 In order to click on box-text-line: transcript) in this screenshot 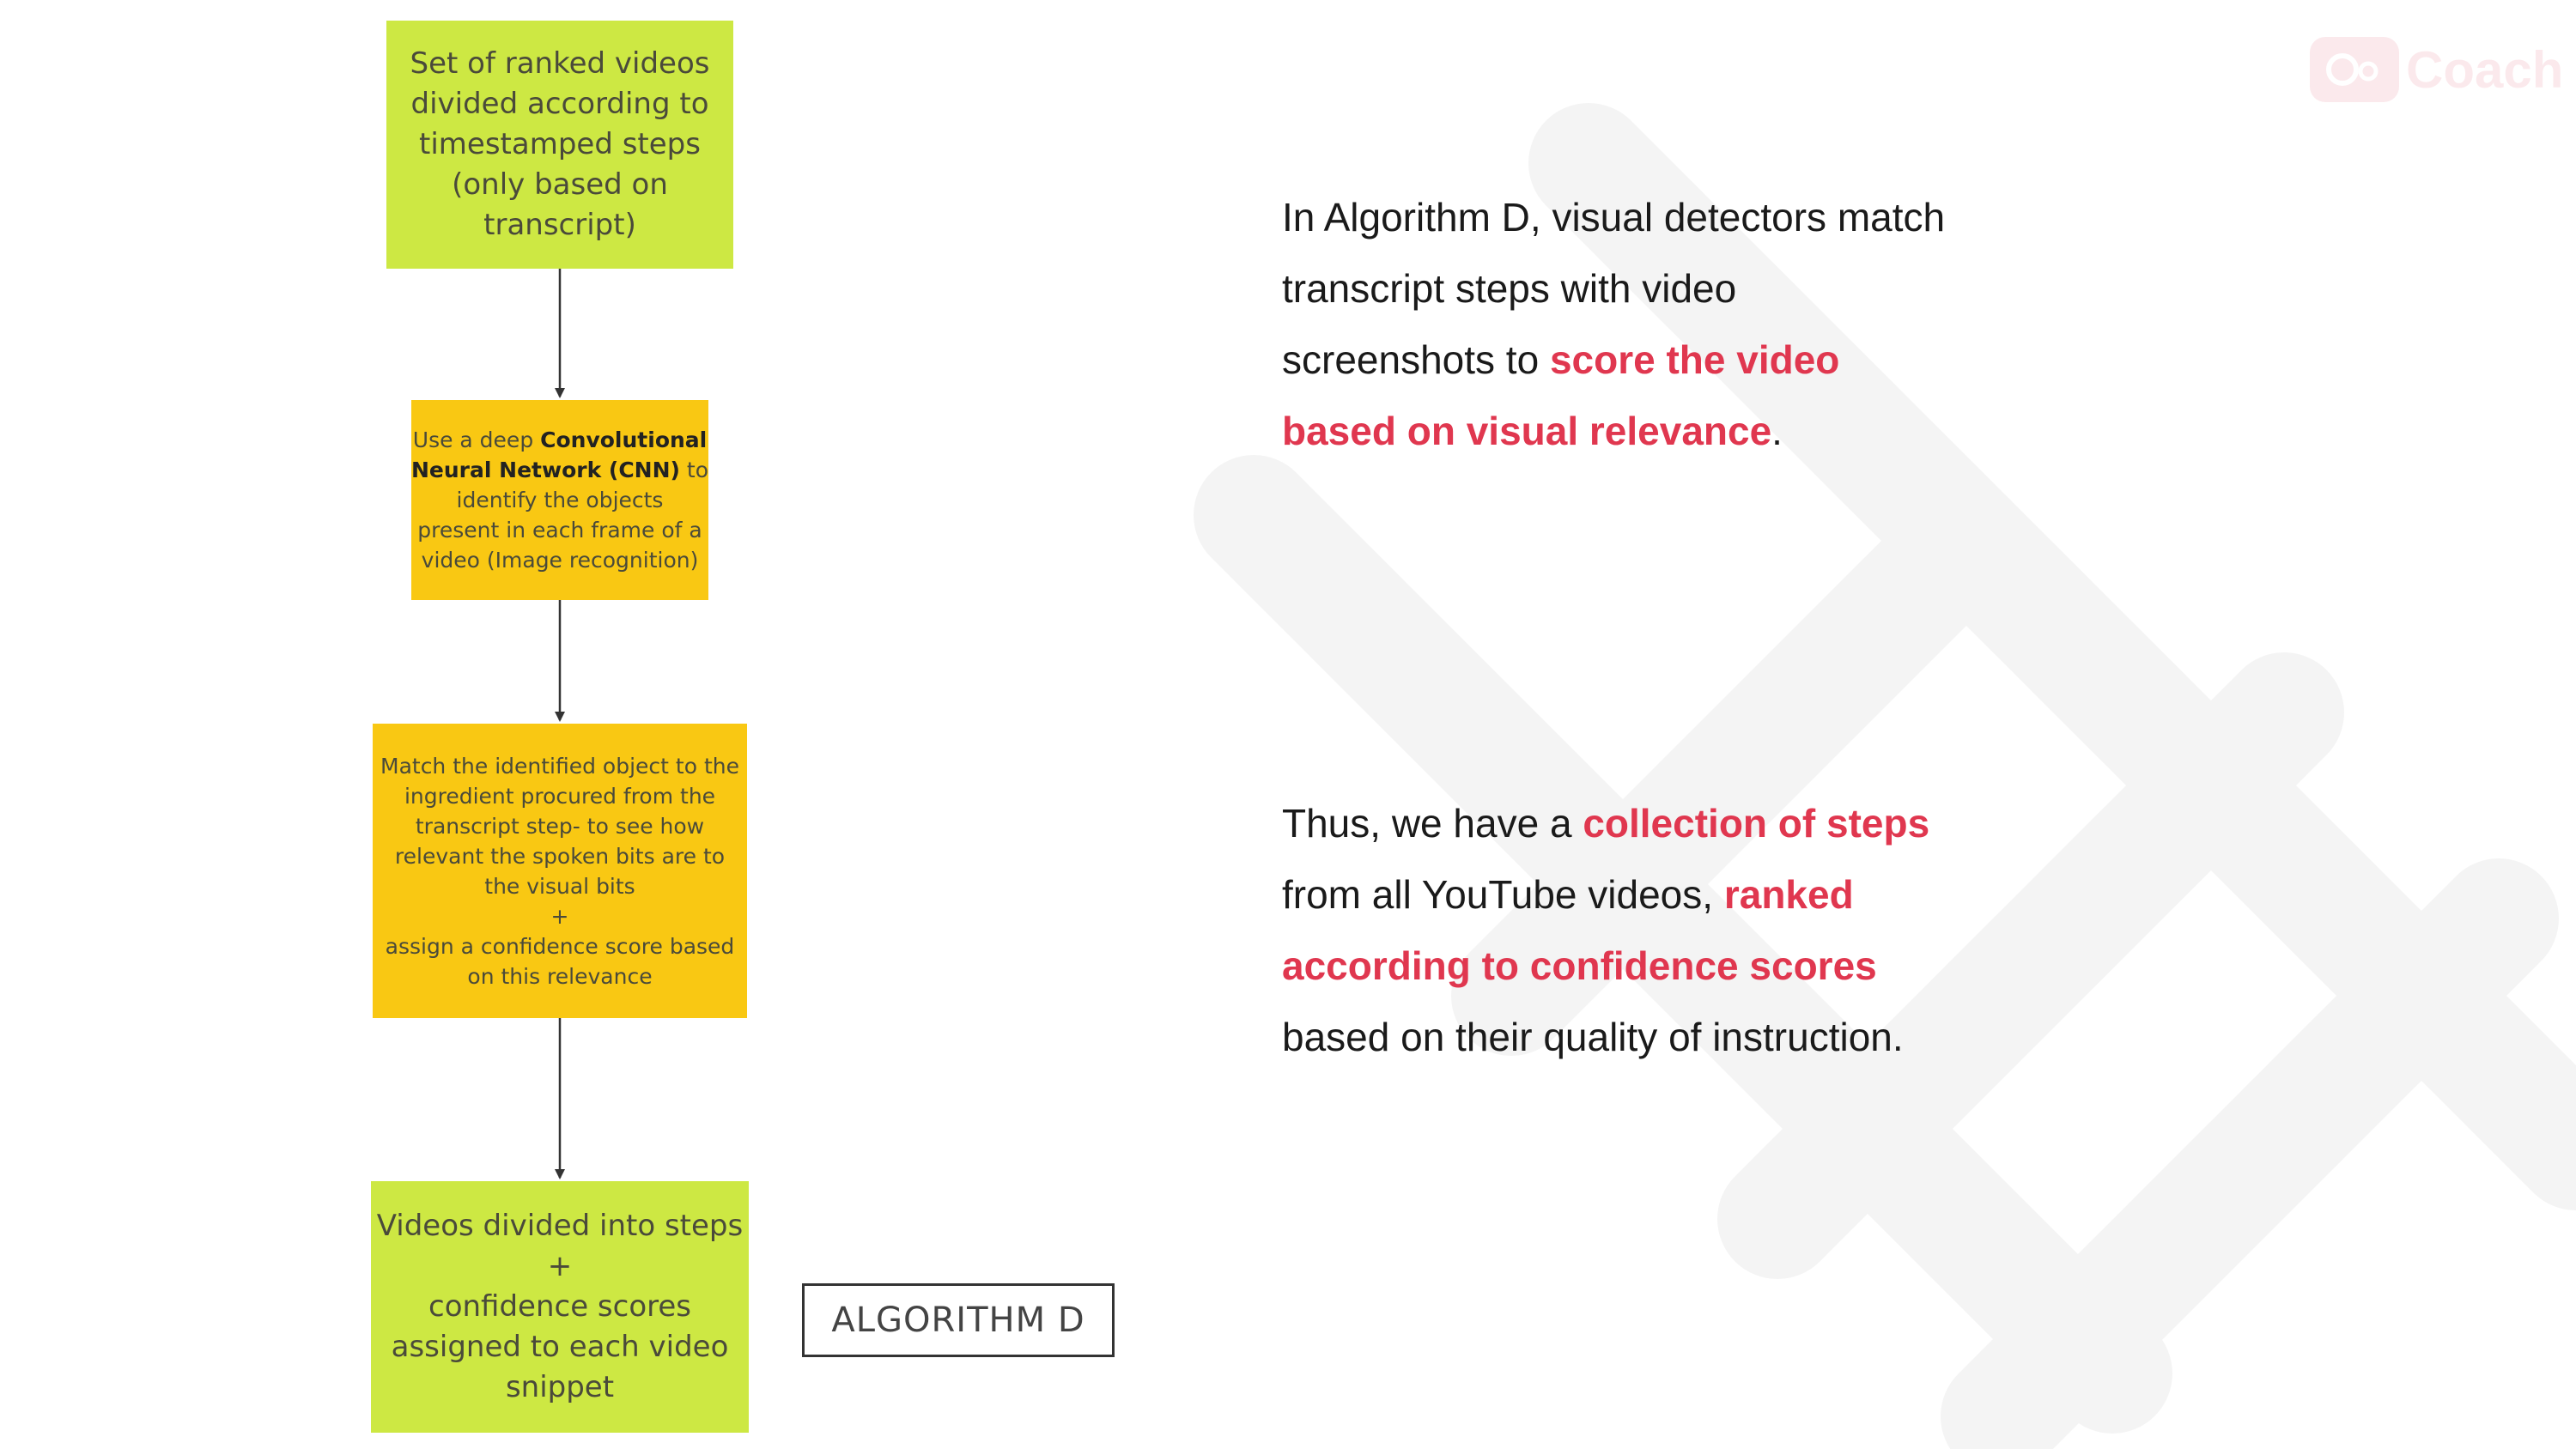, I will do `click(559, 225)`.